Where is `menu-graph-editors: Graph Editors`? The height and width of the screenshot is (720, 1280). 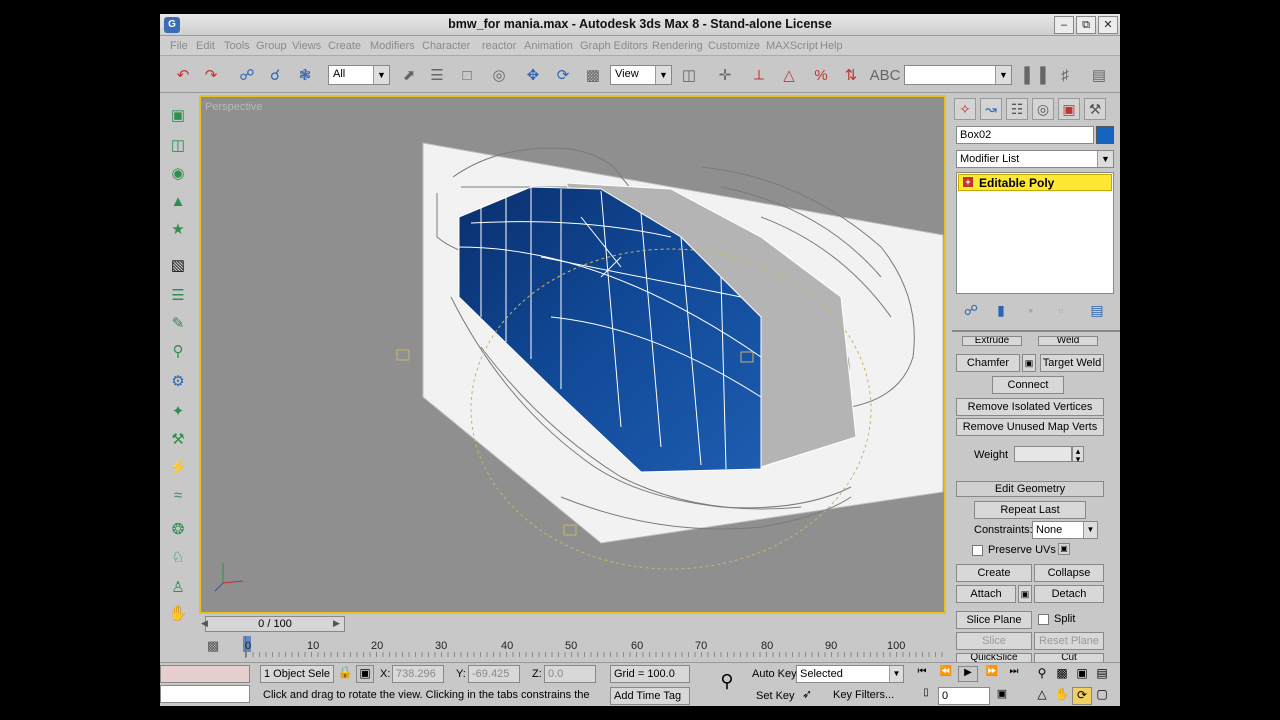
menu-graph-editors: Graph Editors is located at coordinates (614, 46).